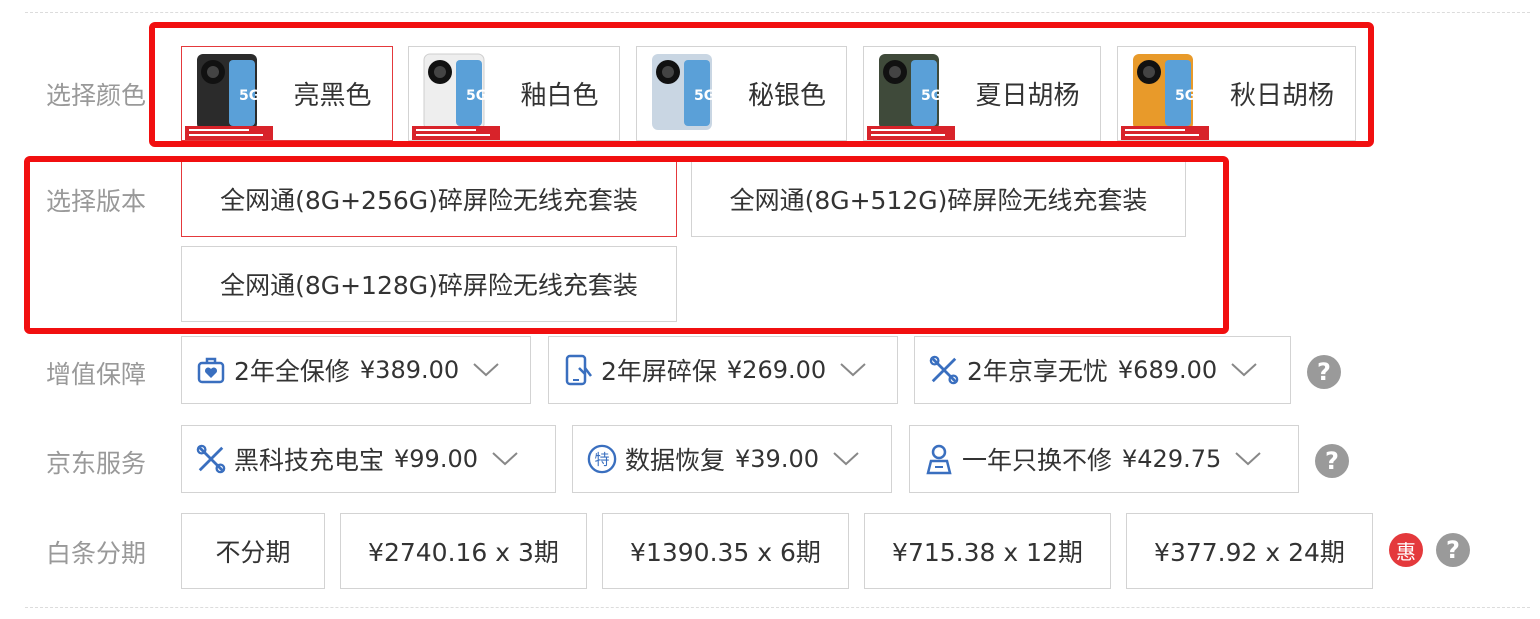 The width and height of the screenshot is (1540, 619). I want to click on svg-text: 特, so click(601, 460).